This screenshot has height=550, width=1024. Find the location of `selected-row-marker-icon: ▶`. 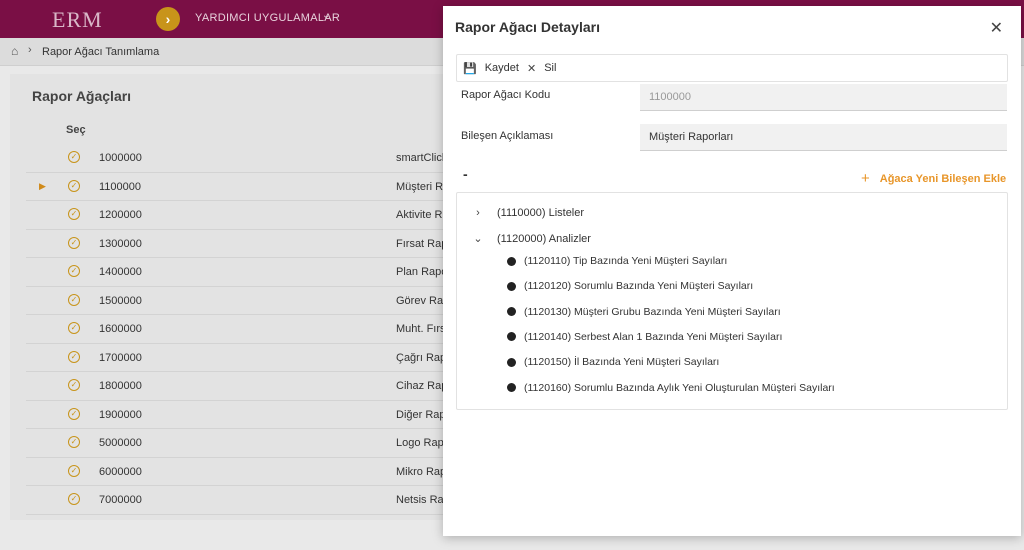

selected-row-marker-icon: ▶ is located at coordinates (42, 185).